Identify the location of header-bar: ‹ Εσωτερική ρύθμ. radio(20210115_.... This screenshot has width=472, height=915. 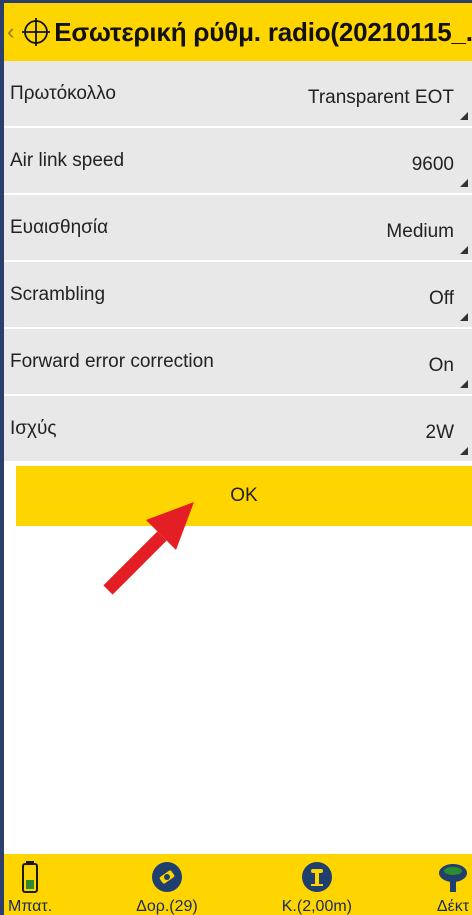
(238, 32).